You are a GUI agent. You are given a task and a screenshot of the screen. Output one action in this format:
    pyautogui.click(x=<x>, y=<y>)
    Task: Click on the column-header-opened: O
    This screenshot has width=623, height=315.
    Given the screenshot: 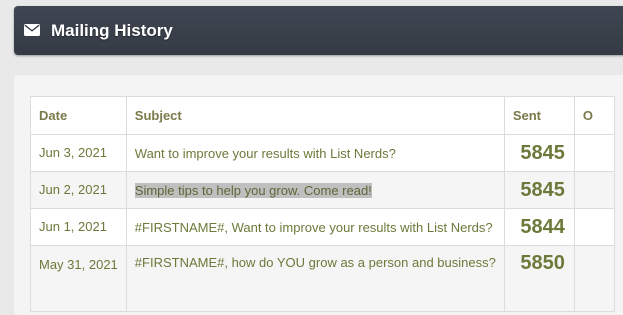 What is the action you would take?
    pyautogui.click(x=594, y=115)
    